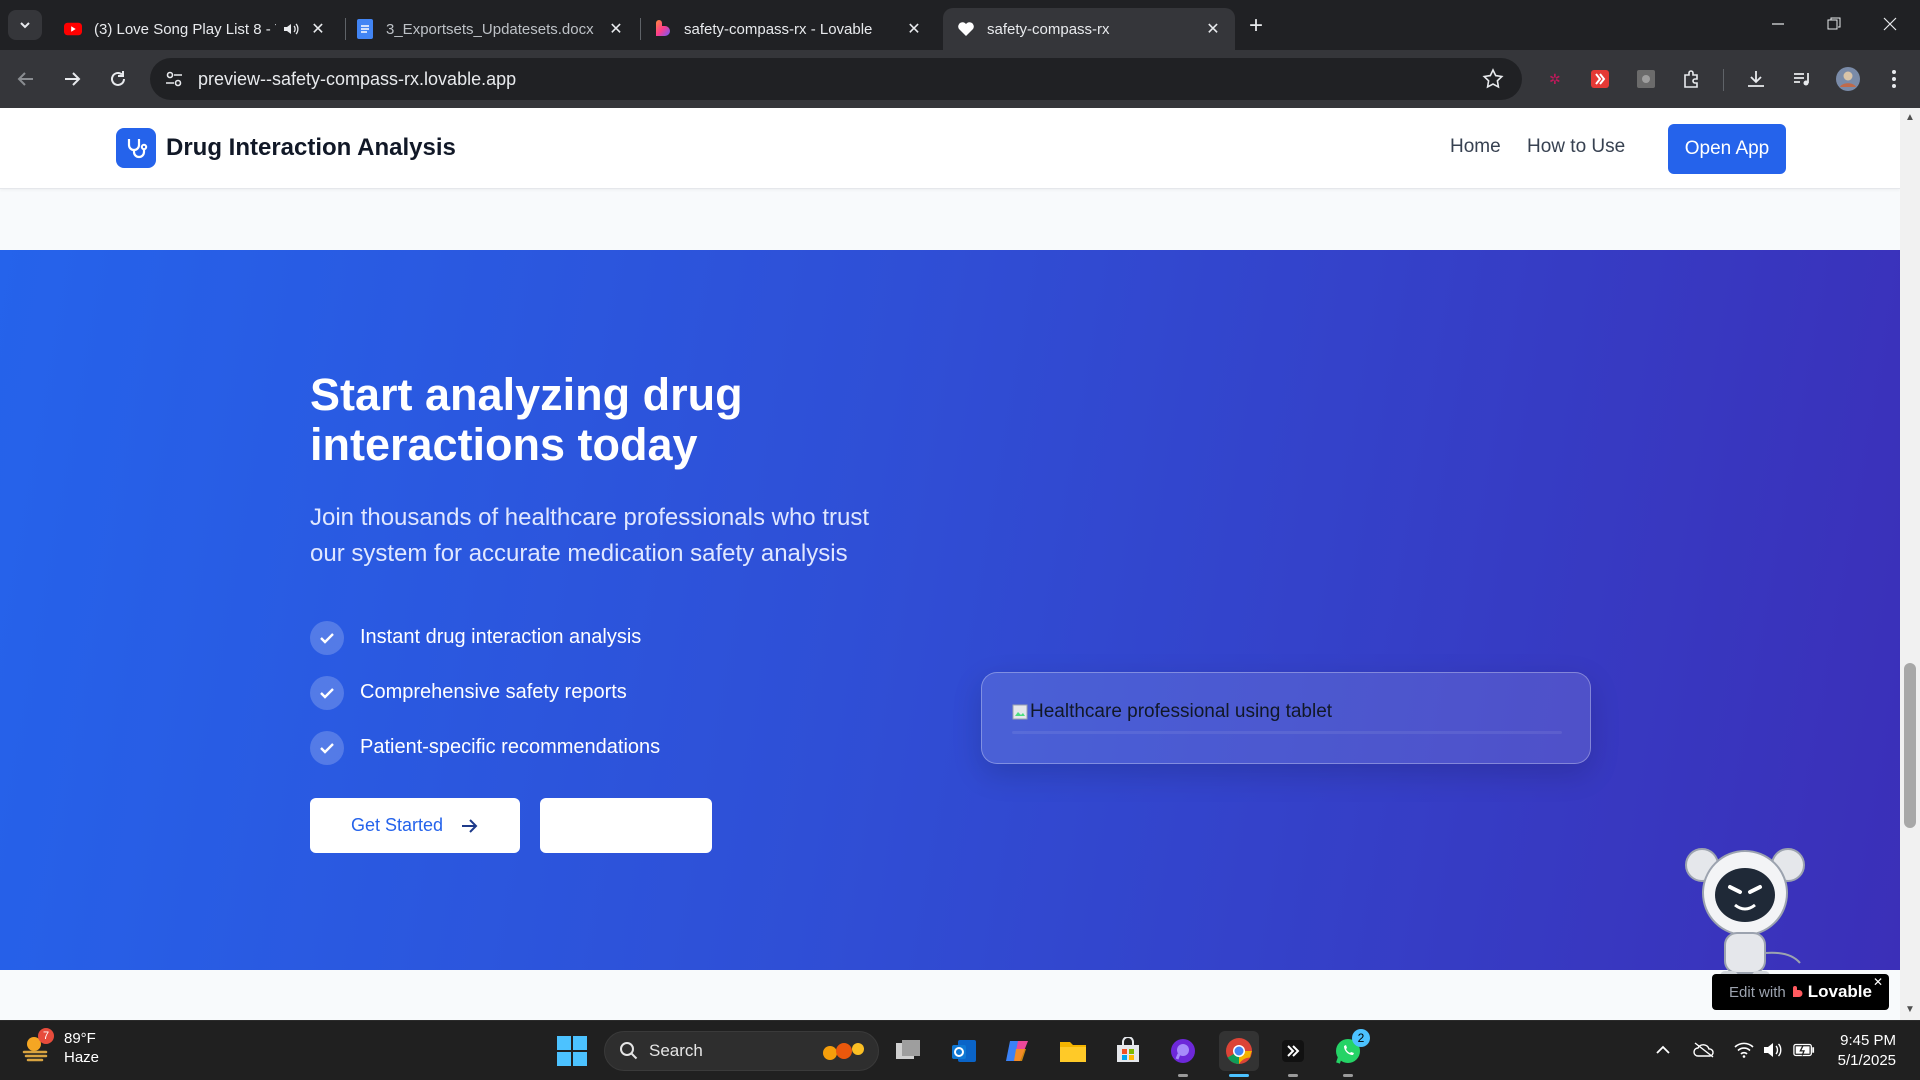 The image size is (1920, 1080). Describe the element at coordinates (1864, 1051) in the screenshot. I see `system-clock: 9:45 PM 5/1/2025` at that location.